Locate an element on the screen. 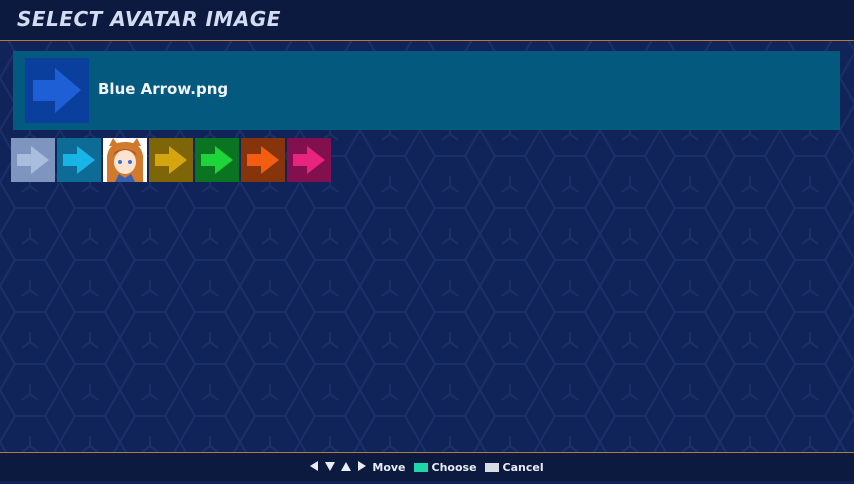 This screenshot has height=484, width=854. control-hints: Move Choose Cancel is located at coordinates (427, 467).